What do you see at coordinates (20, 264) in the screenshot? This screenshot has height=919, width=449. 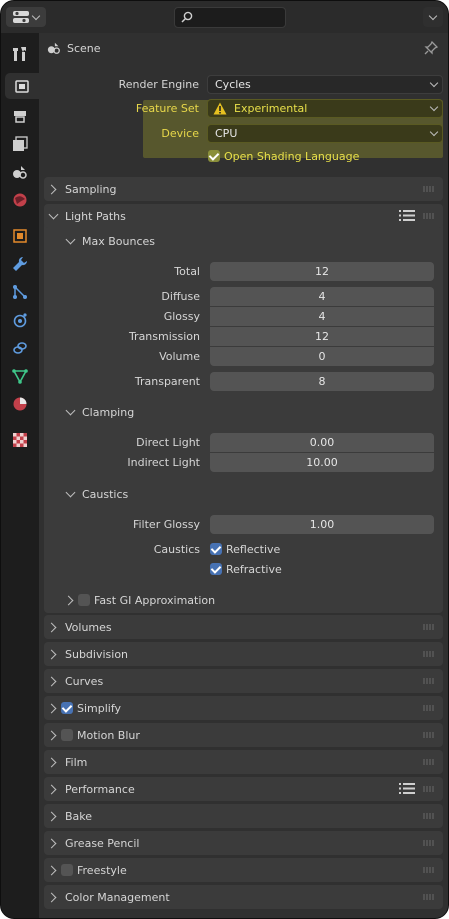 I see `tab-modifiers` at bounding box center [20, 264].